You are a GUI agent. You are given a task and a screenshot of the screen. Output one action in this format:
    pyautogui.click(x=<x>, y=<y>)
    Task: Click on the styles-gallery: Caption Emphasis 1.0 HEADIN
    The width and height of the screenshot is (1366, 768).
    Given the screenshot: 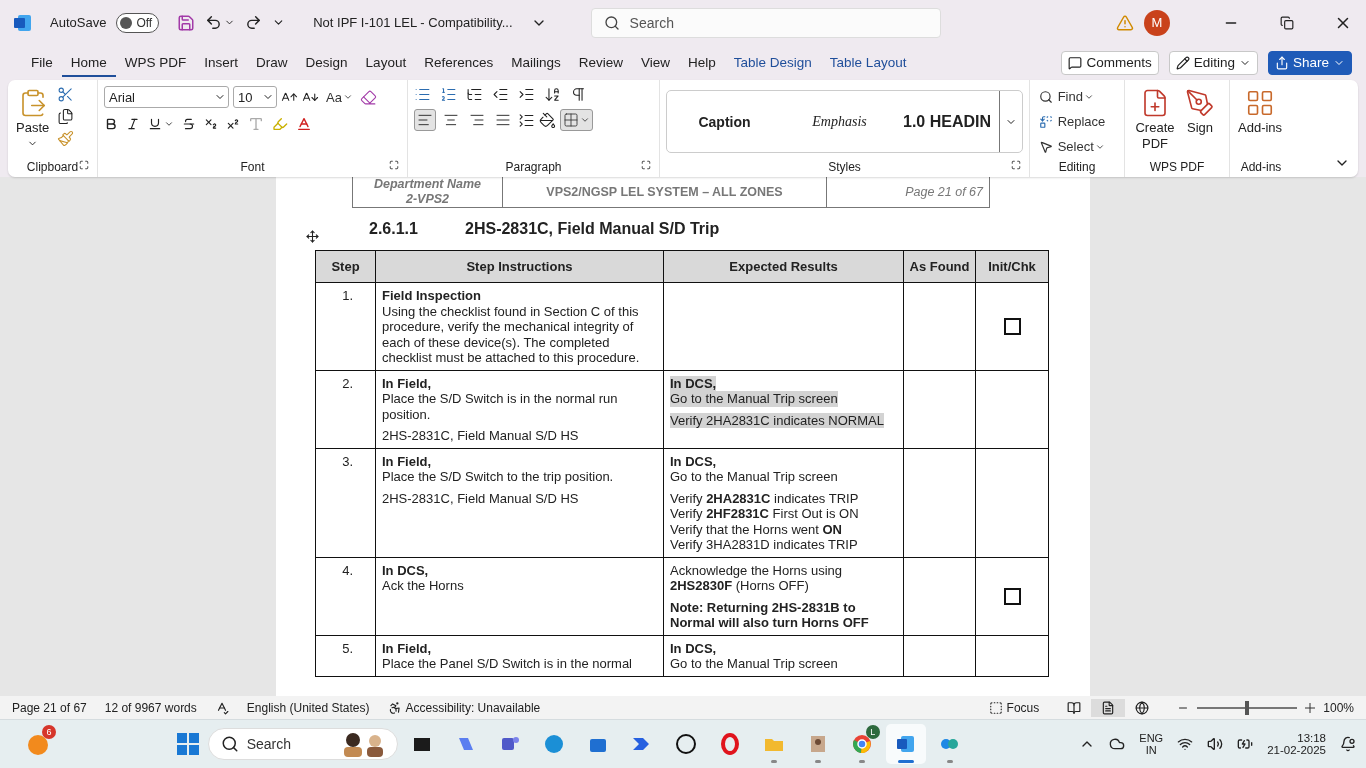 What is the action you would take?
    pyautogui.click(x=844, y=121)
    